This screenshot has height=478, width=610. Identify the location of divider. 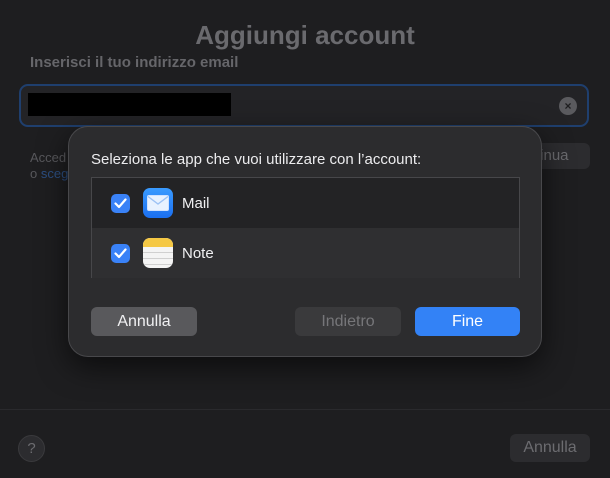
(305, 409).